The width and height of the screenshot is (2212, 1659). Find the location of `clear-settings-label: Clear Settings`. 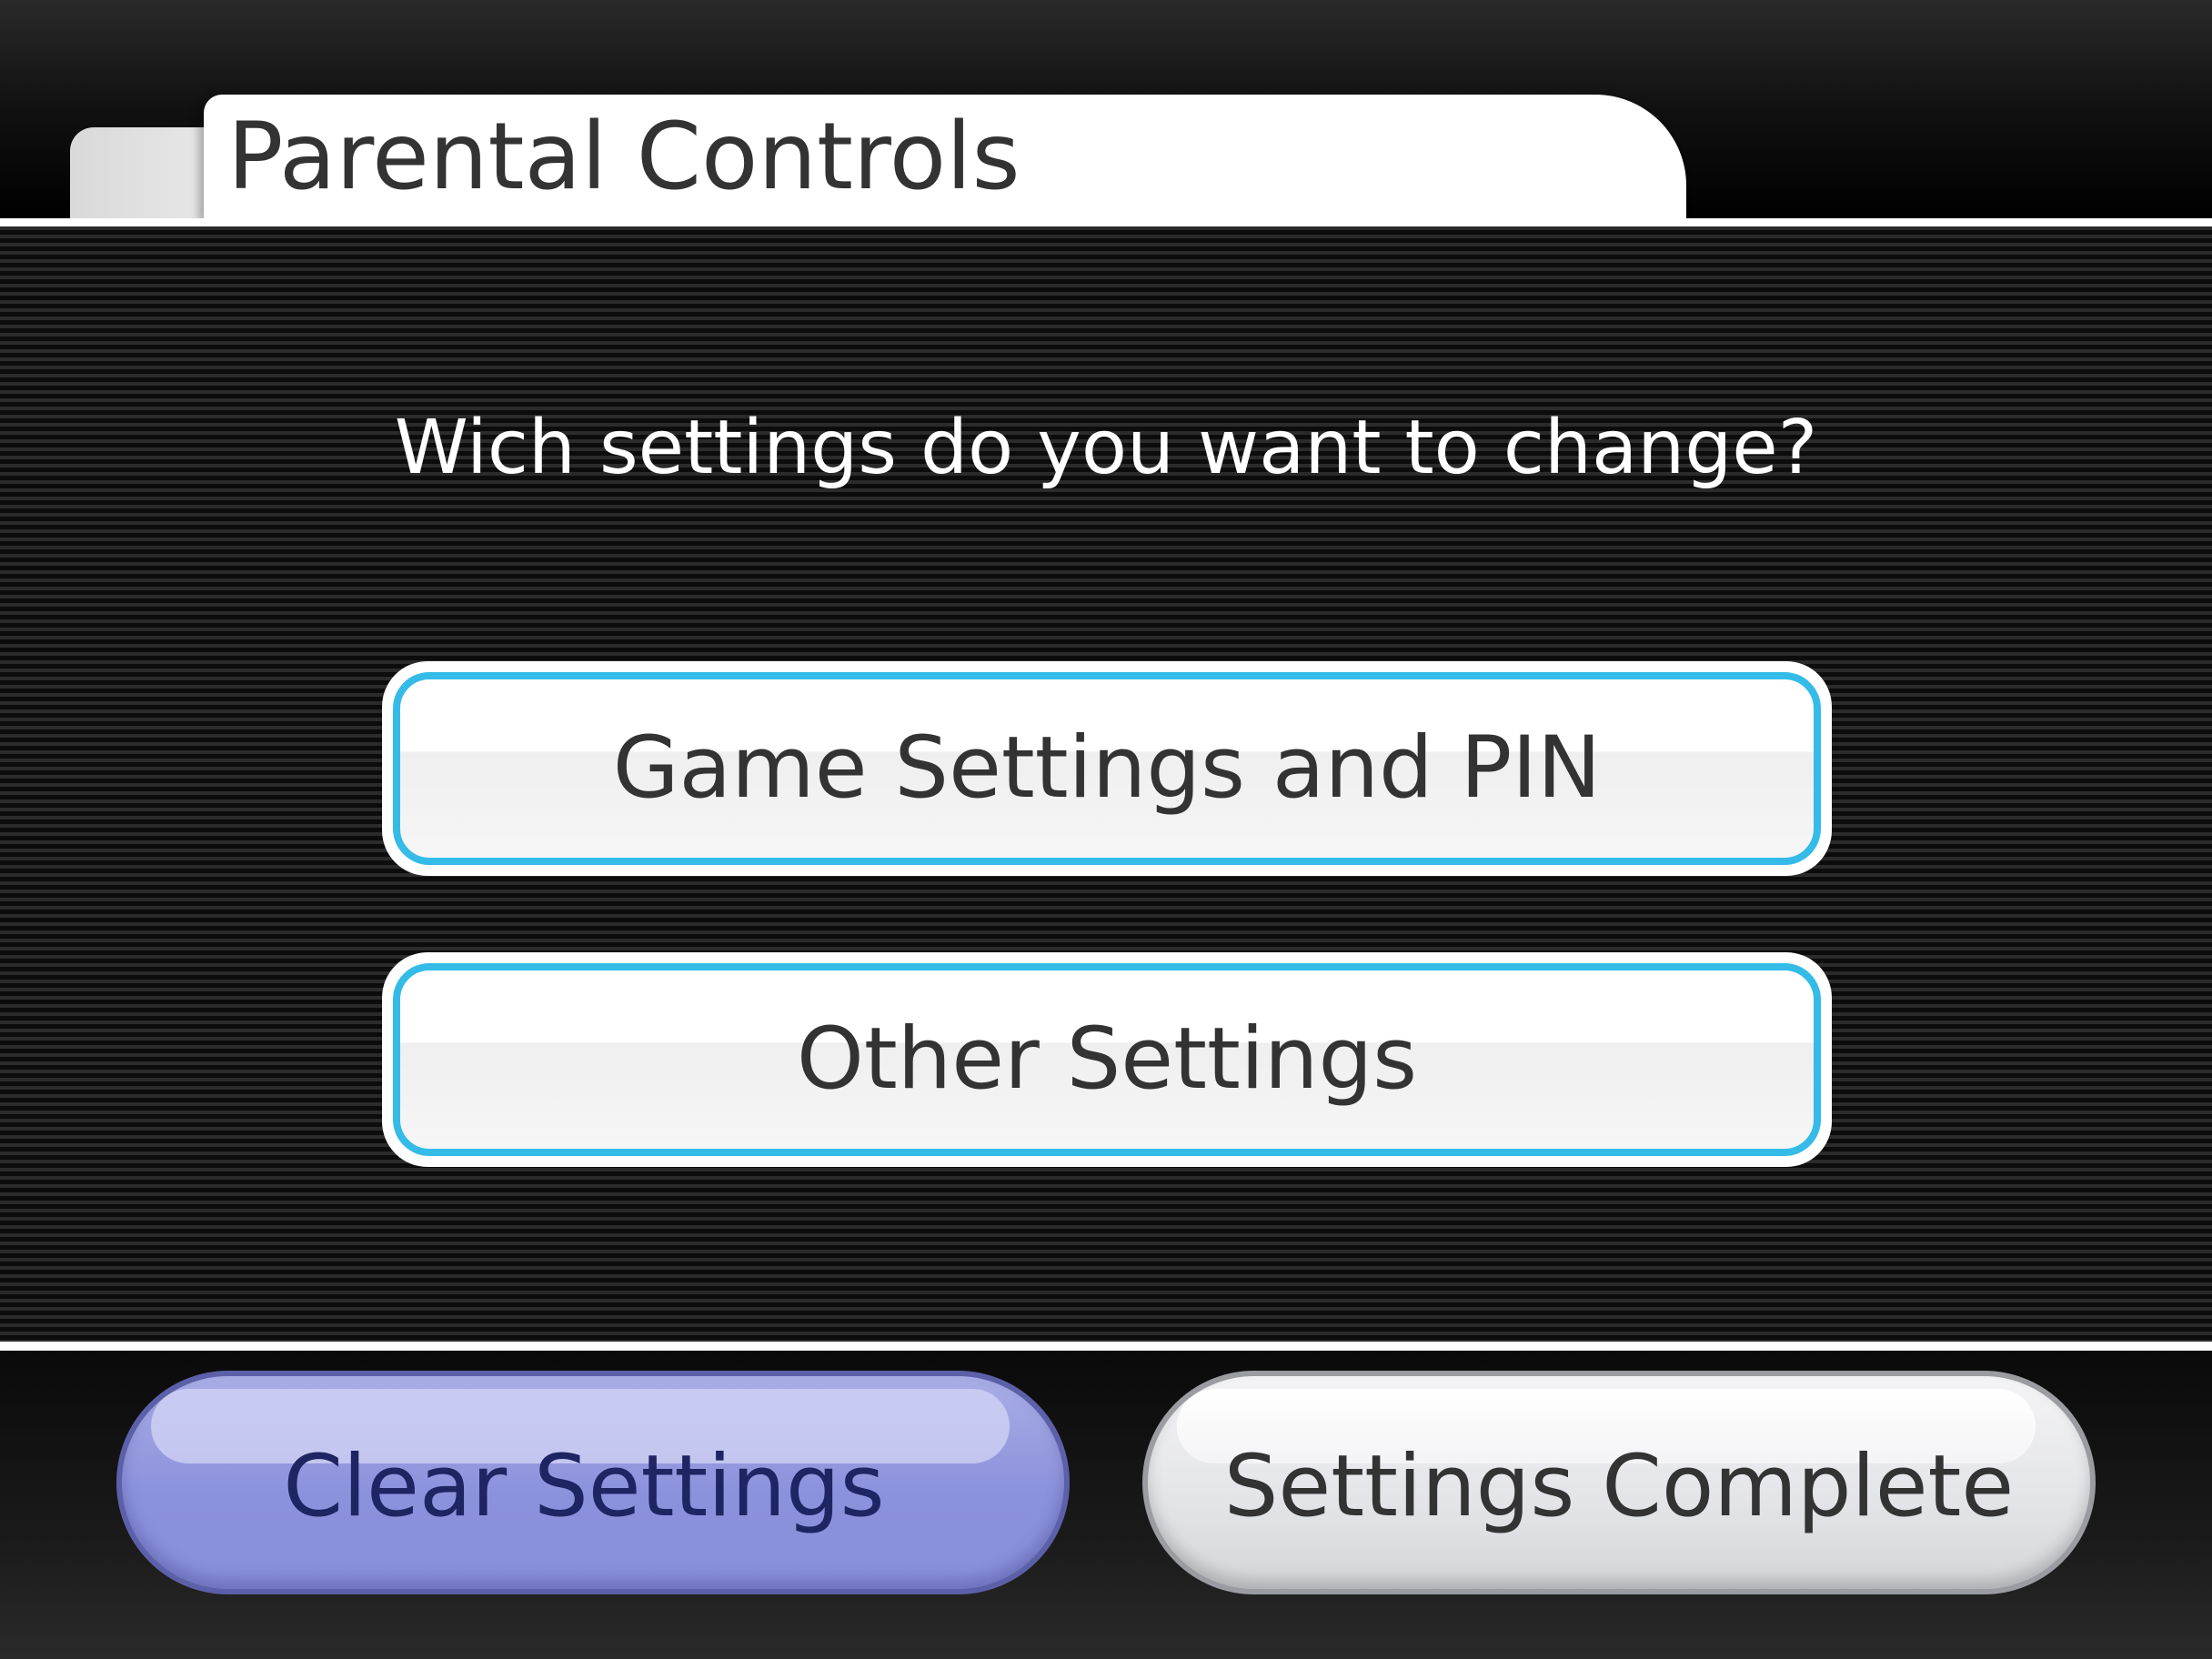

clear-settings-label: Clear Settings is located at coordinates (584, 1486).